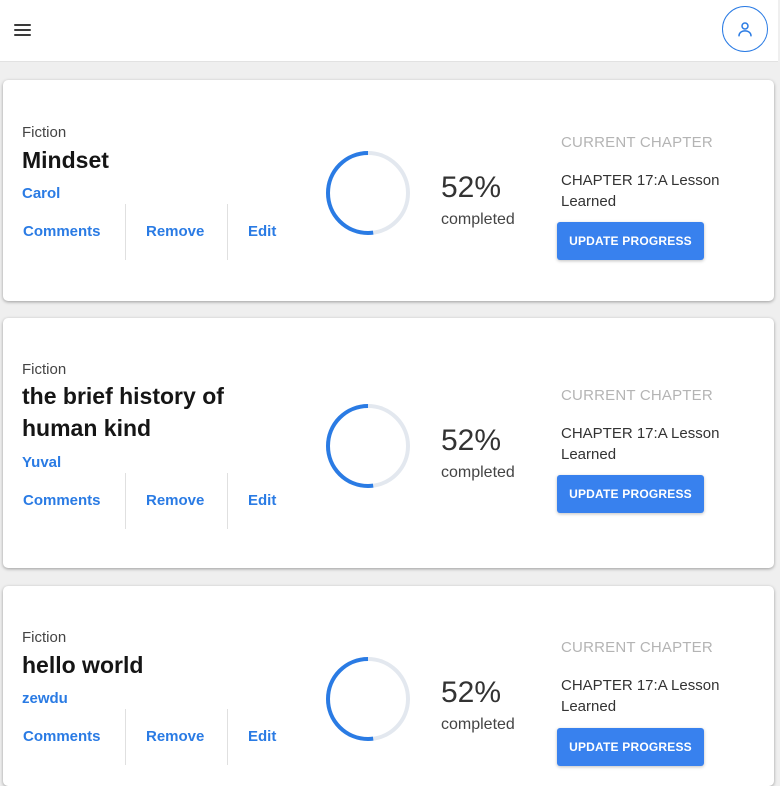  Describe the element at coordinates (41, 462) in the screenshot. I see `book-author-link: Yuval` at that location.